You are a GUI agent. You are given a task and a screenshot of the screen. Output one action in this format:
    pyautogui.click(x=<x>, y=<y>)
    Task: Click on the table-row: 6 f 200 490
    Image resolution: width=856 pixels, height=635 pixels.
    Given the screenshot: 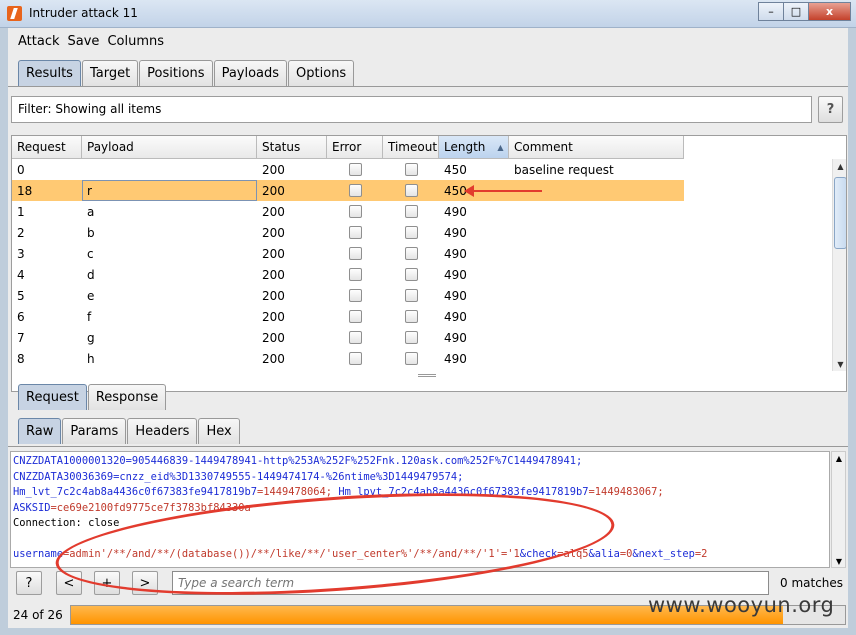 What is the action you would take?
    pyautogui.click(x=348, y=316)
    